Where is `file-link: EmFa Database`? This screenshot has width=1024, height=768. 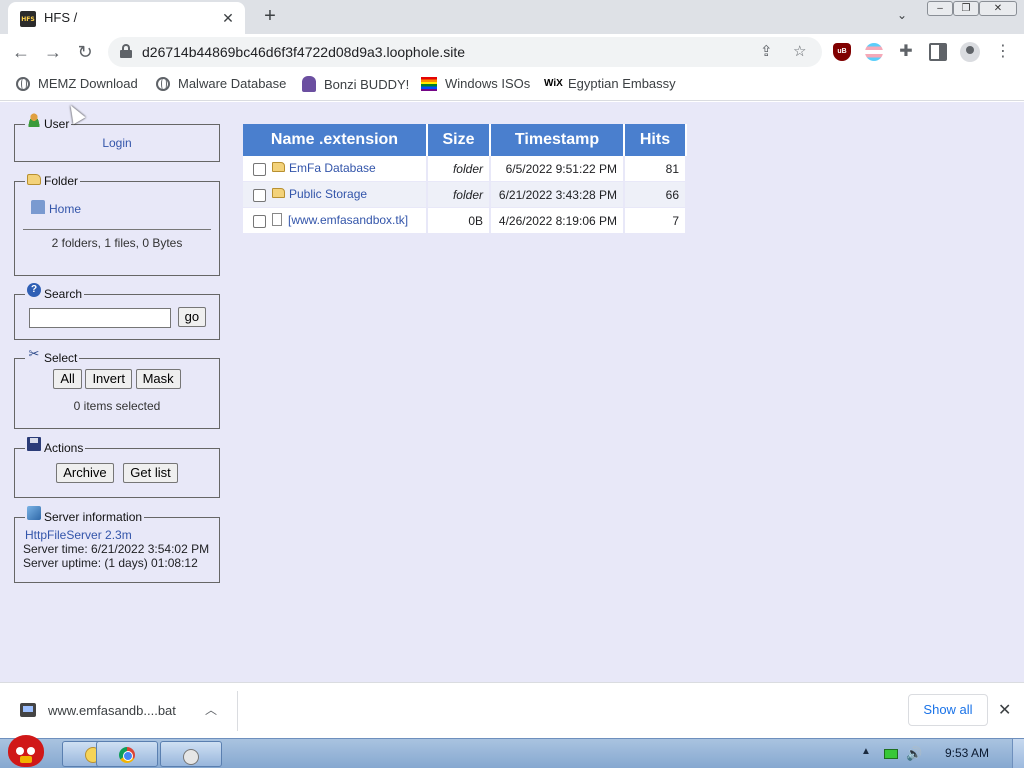 file-link: EmFa Database is located at coordinates (332, 168).